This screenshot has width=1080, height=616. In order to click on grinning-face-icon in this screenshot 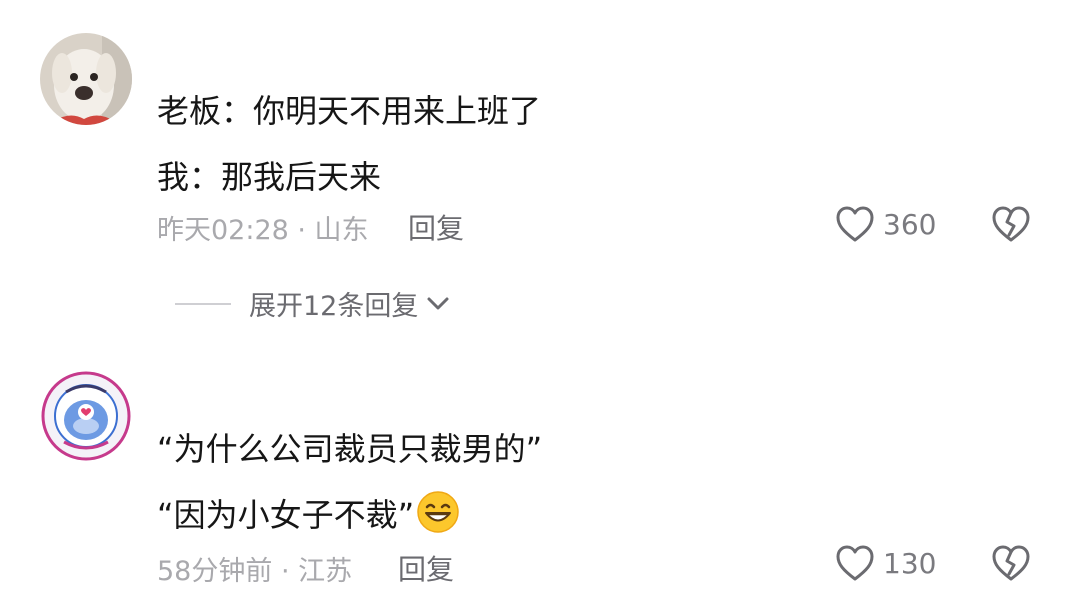, I will do `click(438, 523)`.